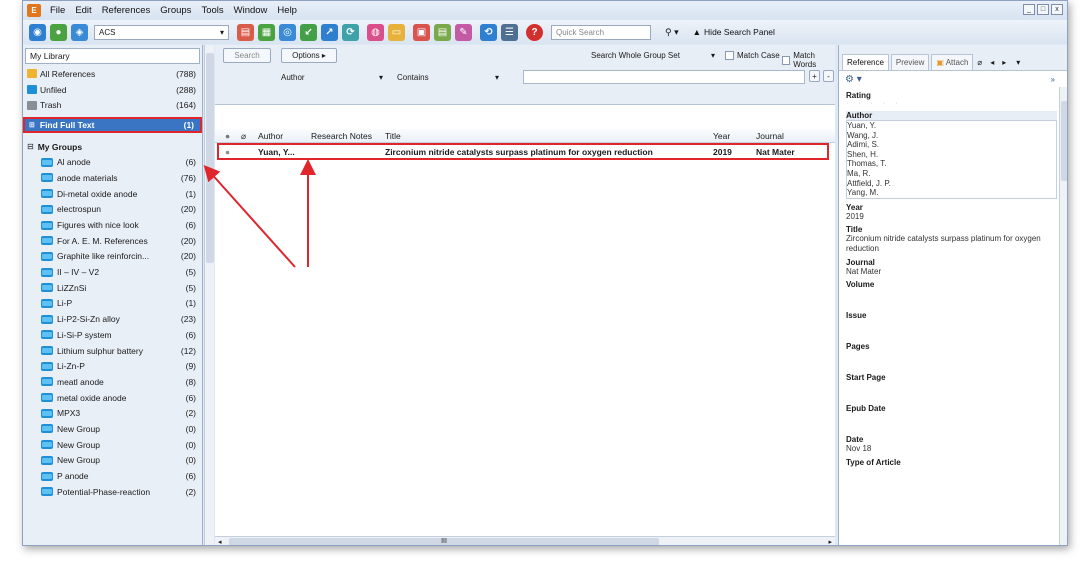 This screenshot has width=1080, height=577. Describe the element at coordinates (112, 272) in the screenshot. I see `group-item: II – IV – V2 (5)` at that location.